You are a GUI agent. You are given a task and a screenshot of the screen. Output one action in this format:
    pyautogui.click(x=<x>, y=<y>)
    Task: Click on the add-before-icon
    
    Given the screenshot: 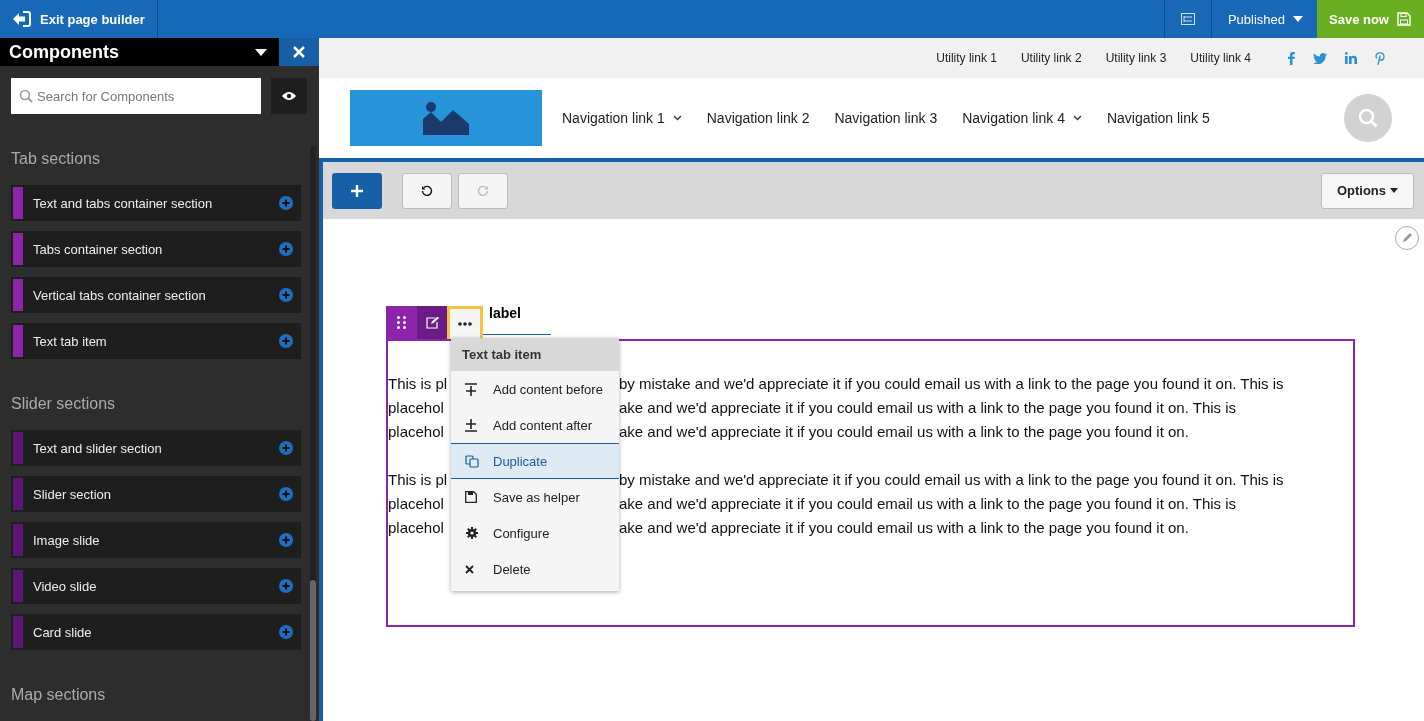 What is the action you would take?
    pyautogui.click(x=472, y=389)
    